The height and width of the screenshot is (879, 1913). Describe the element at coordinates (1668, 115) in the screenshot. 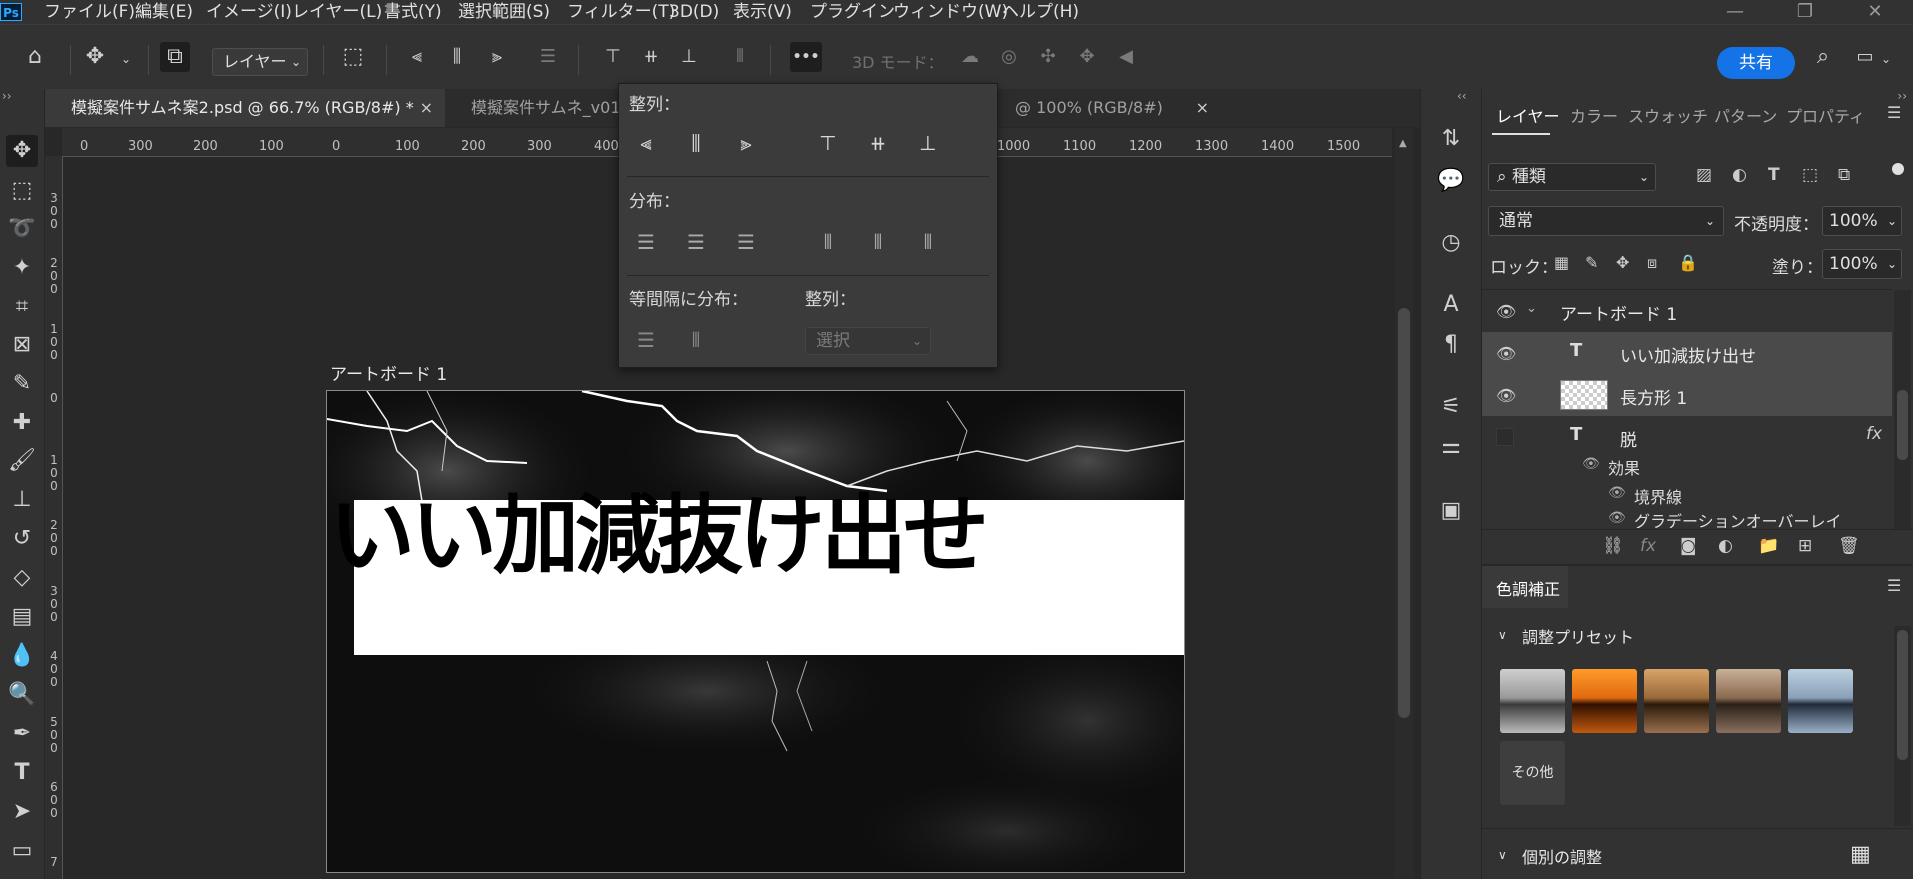

I see `tab-swatches: スウォッチ` at that location.